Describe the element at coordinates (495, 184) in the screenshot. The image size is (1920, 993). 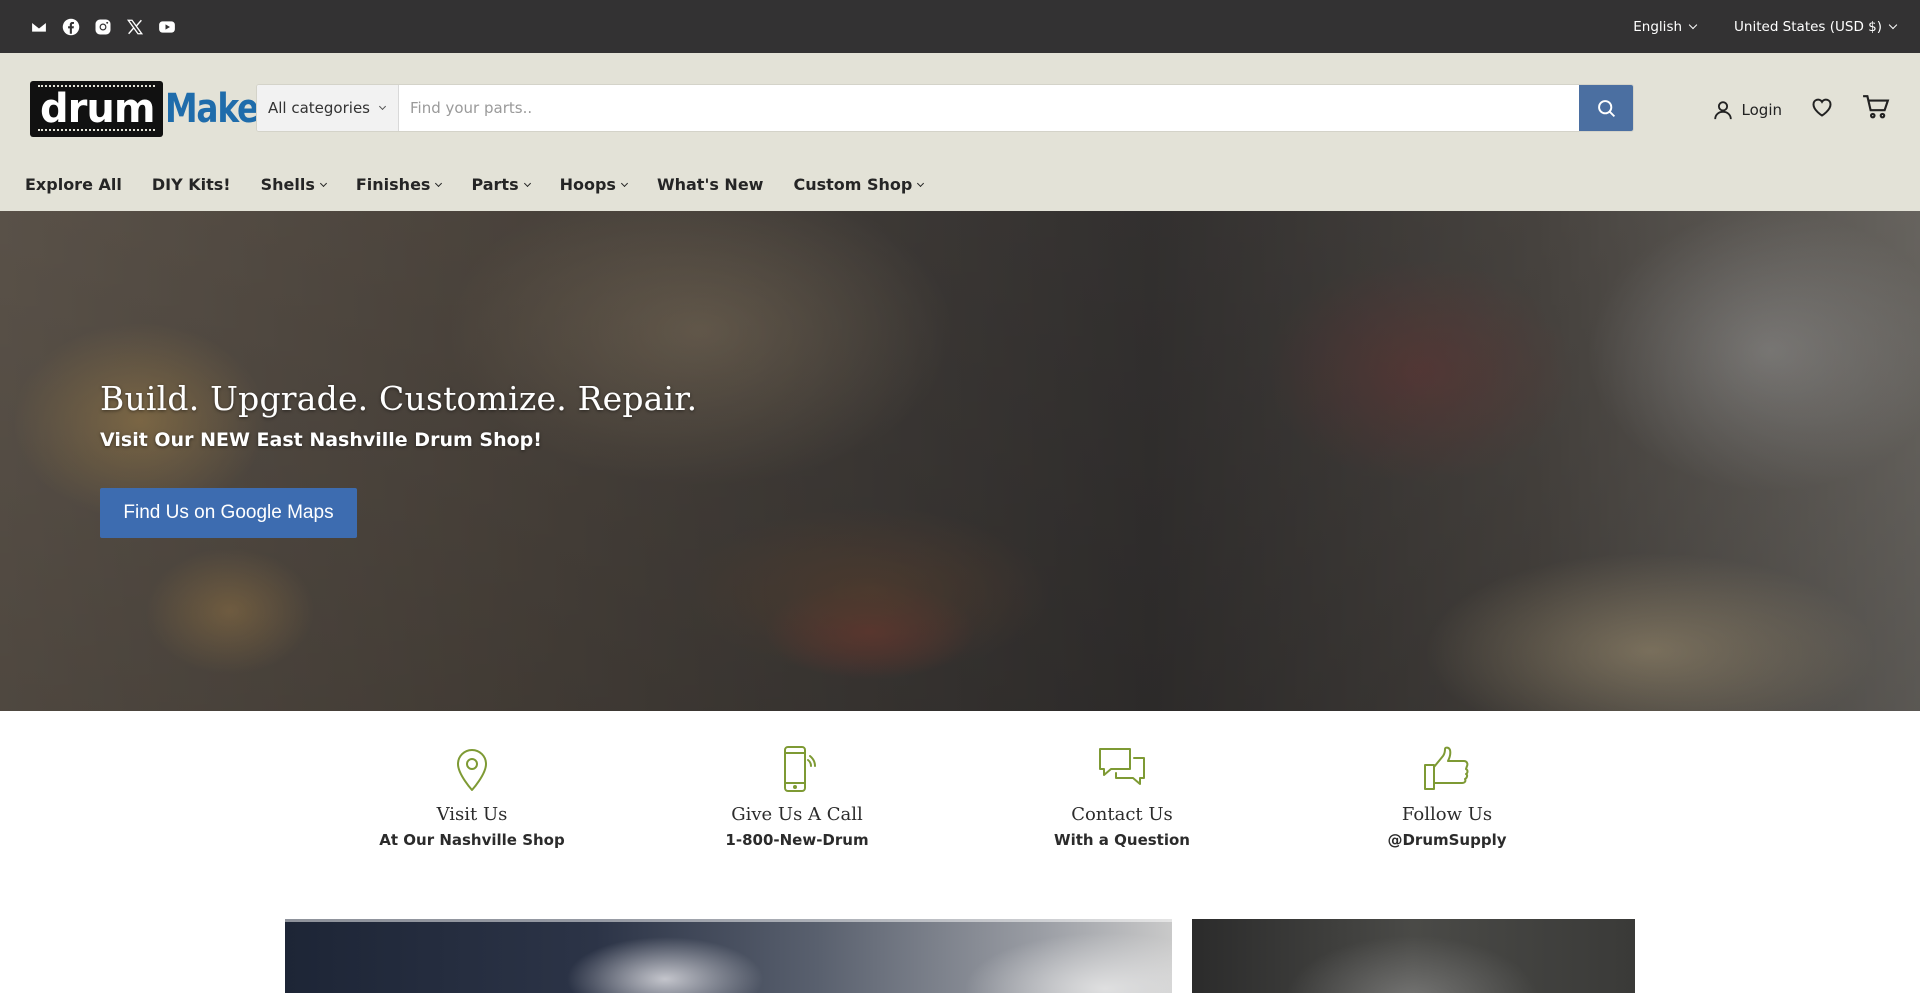
I see `nav-label: Parts` at that location.